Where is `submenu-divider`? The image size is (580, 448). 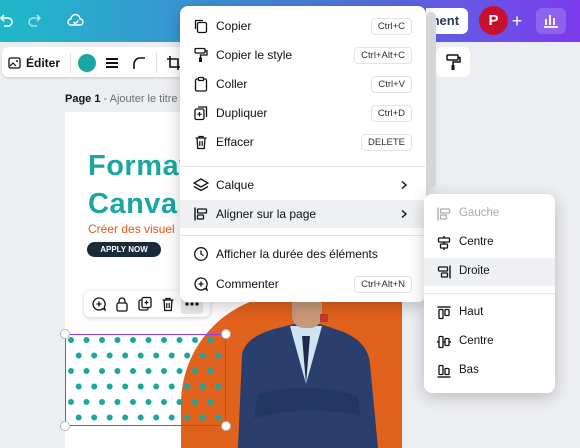
submenu-divider is located at coordinates (489, 293).